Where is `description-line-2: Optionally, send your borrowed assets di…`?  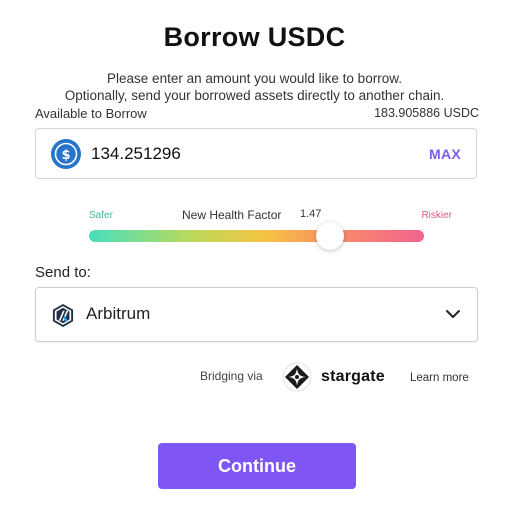 description-line-2: Optionally, send your borrowed assets di… is located at coordinates (254, 95).